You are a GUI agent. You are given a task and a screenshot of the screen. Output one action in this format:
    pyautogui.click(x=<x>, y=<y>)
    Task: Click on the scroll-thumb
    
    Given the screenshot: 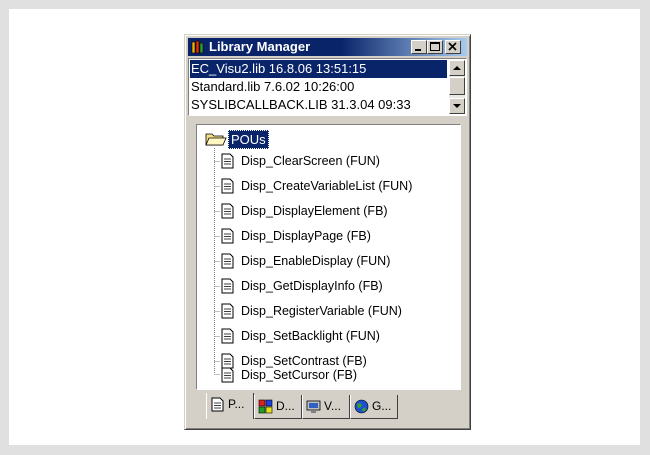 What is the action you would take?
    pyautogui.click(x=457, y=86)
    